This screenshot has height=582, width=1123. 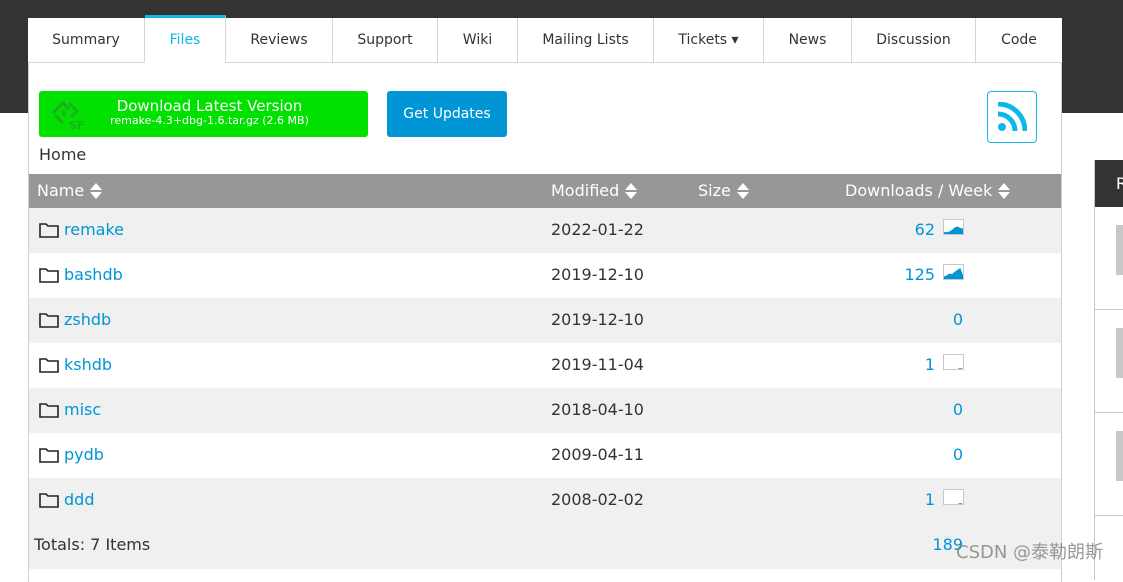 What do you see at coordinates (723, 190) in the screenshot?
I see `column-header-size: Size` at bounding box center [723, 190].